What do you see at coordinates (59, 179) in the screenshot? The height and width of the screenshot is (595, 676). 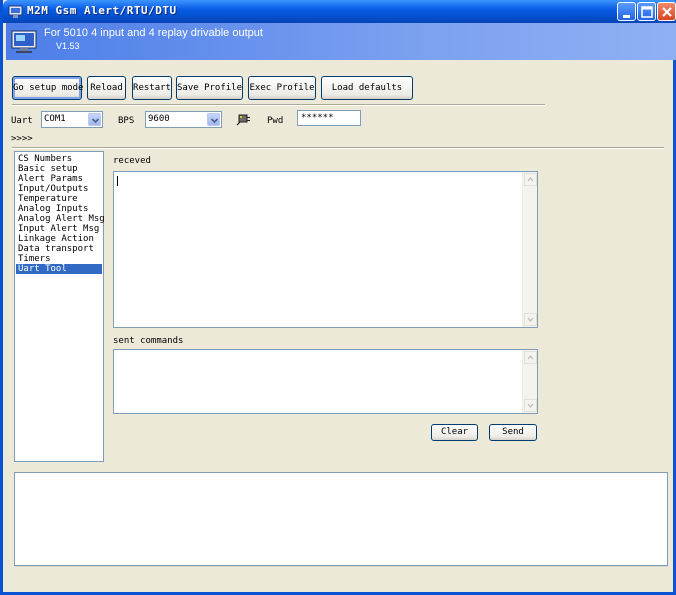 I see `list-item-alert-params: Alert Params` at bounding box center [59, 179].